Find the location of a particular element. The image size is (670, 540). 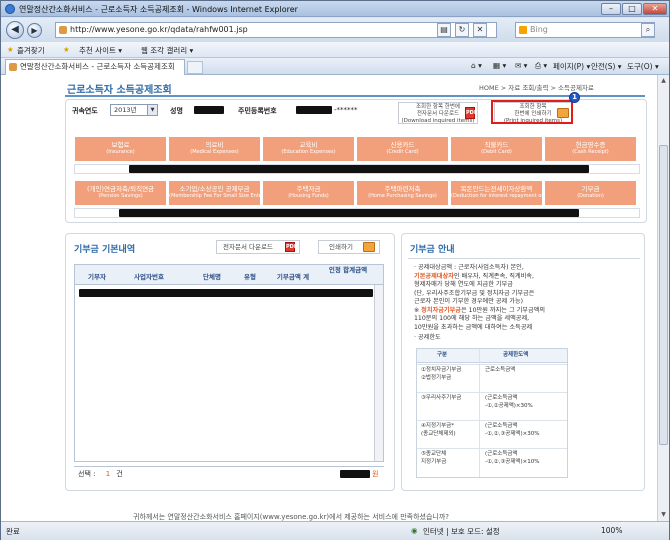

limit-cell: ⑤종교단체 is located at coordinates (434, 454).